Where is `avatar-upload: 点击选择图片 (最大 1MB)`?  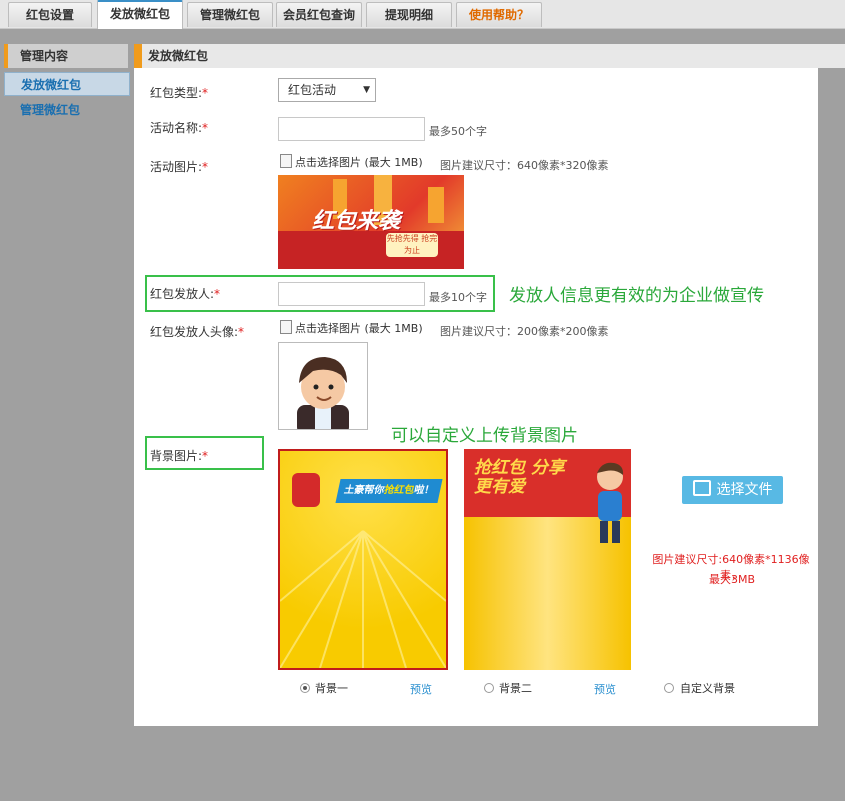 avatar-upload: 点击选择图片 (最大 1MB) is located at coordinates (351, 328).